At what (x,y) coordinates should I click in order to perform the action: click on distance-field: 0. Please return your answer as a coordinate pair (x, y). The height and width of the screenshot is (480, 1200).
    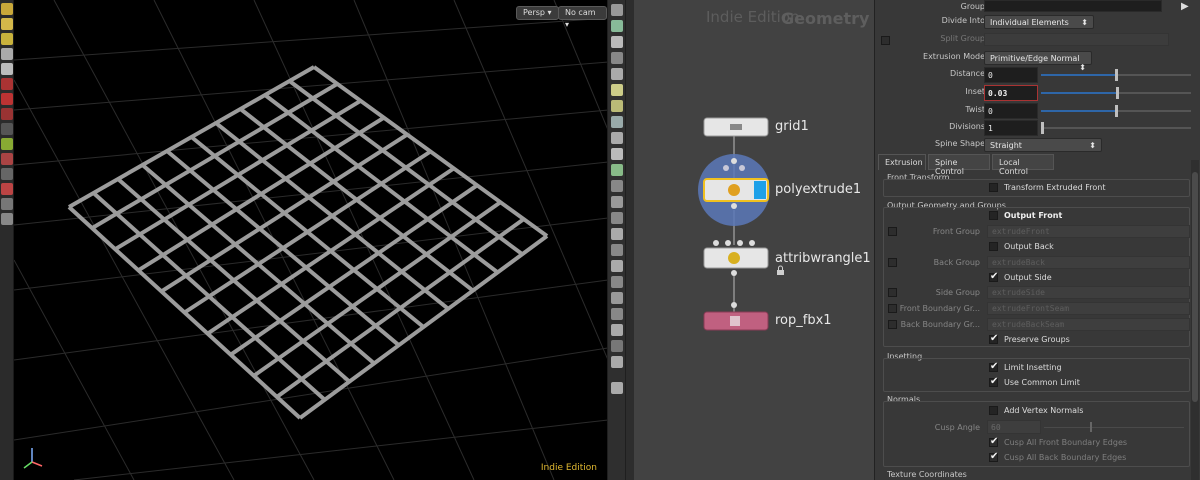
    Looking at the image, I should click on (1011, 75).